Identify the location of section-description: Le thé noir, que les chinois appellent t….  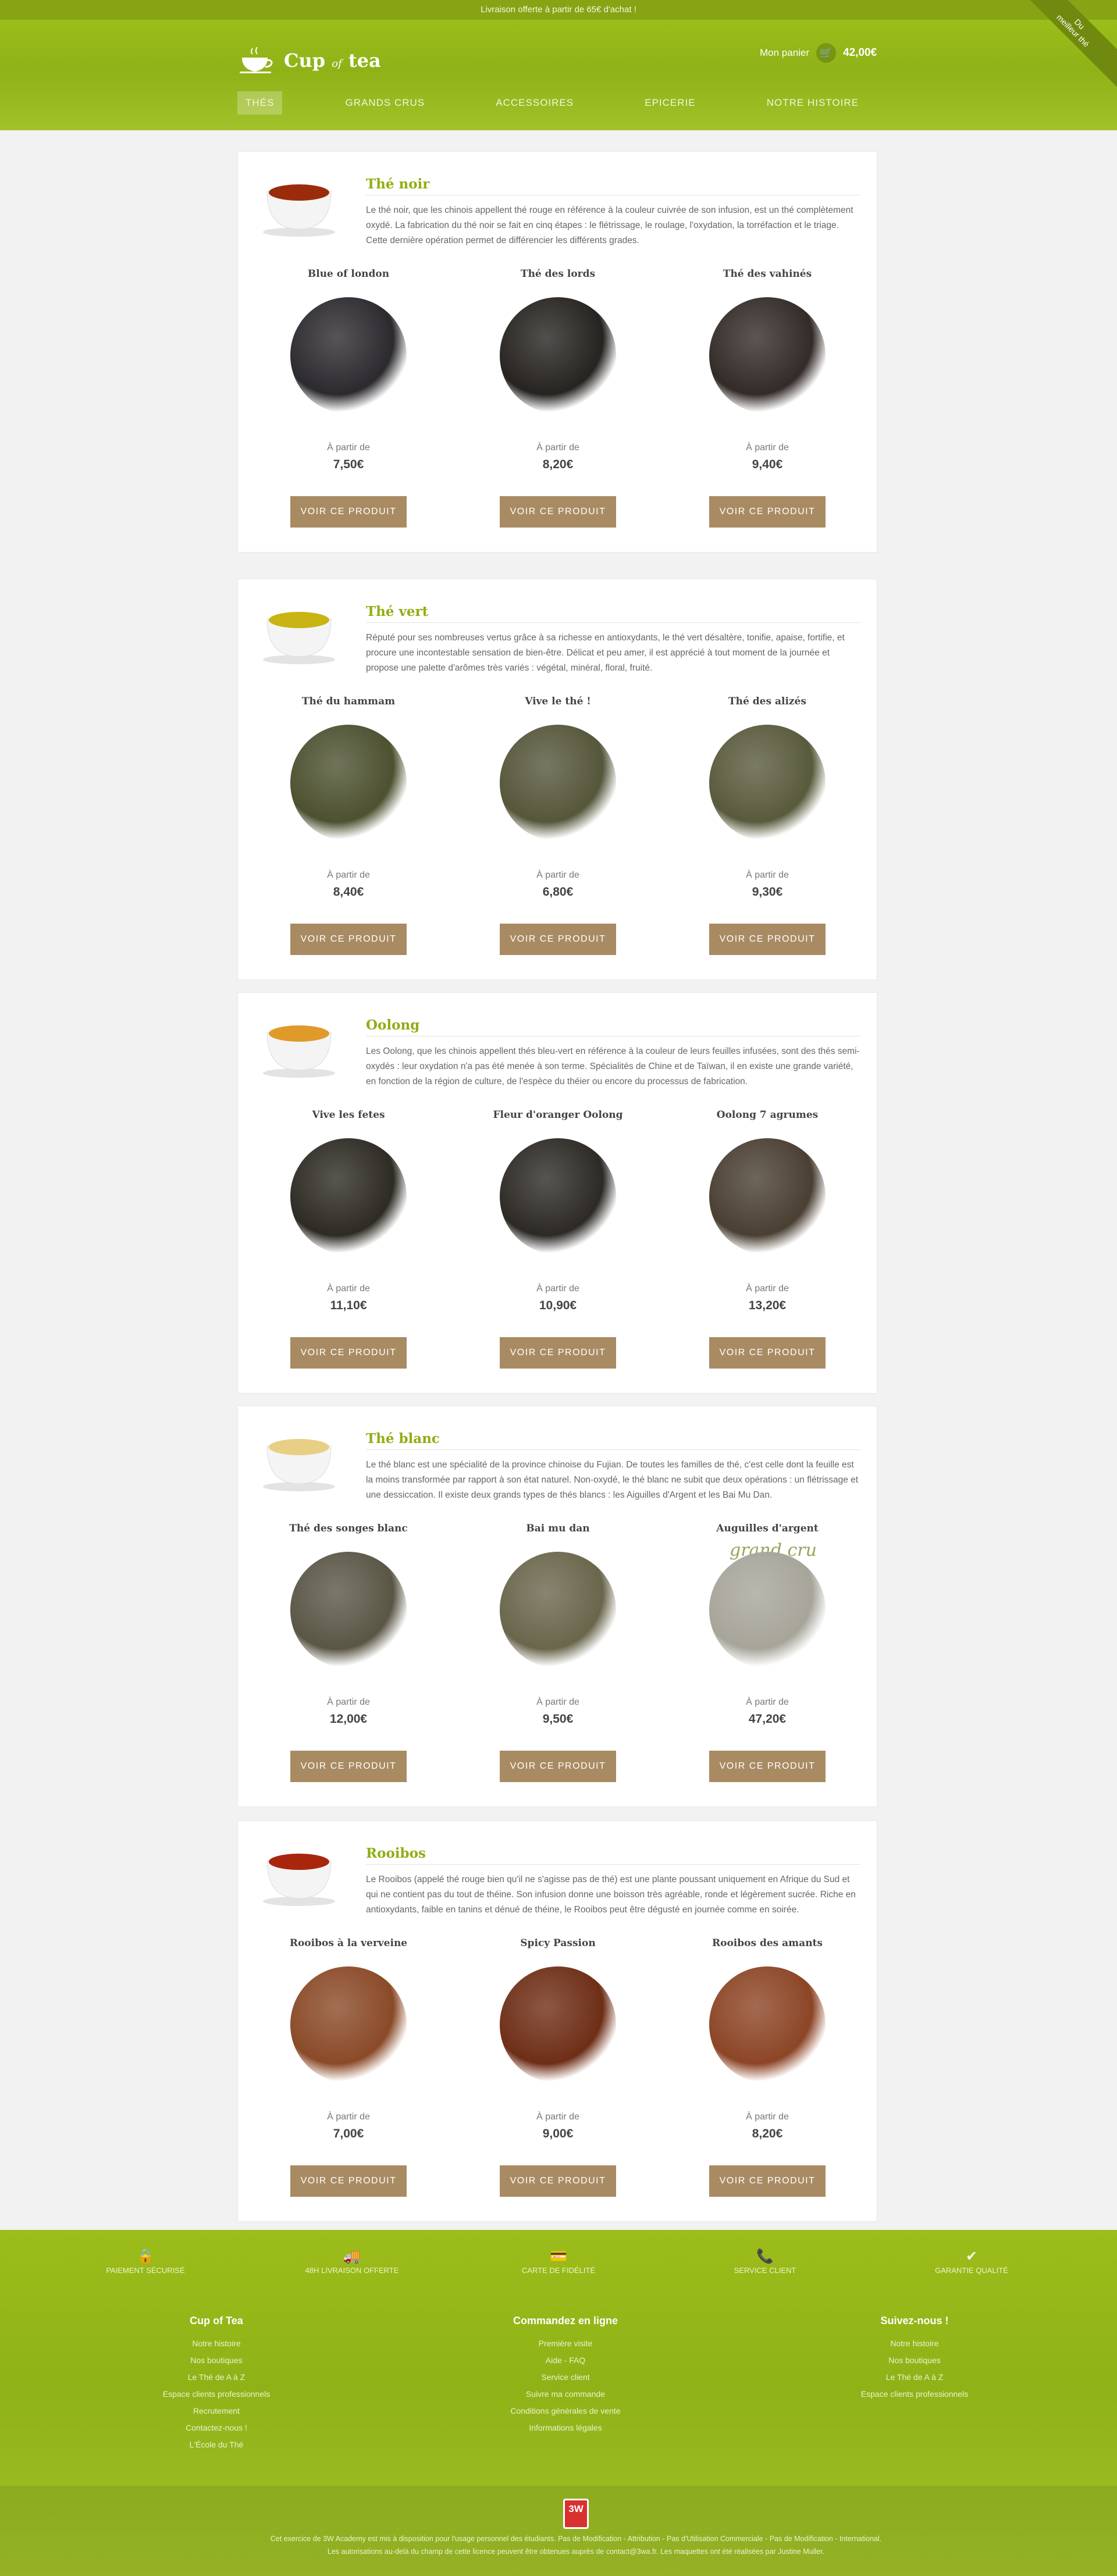
(609, 225).